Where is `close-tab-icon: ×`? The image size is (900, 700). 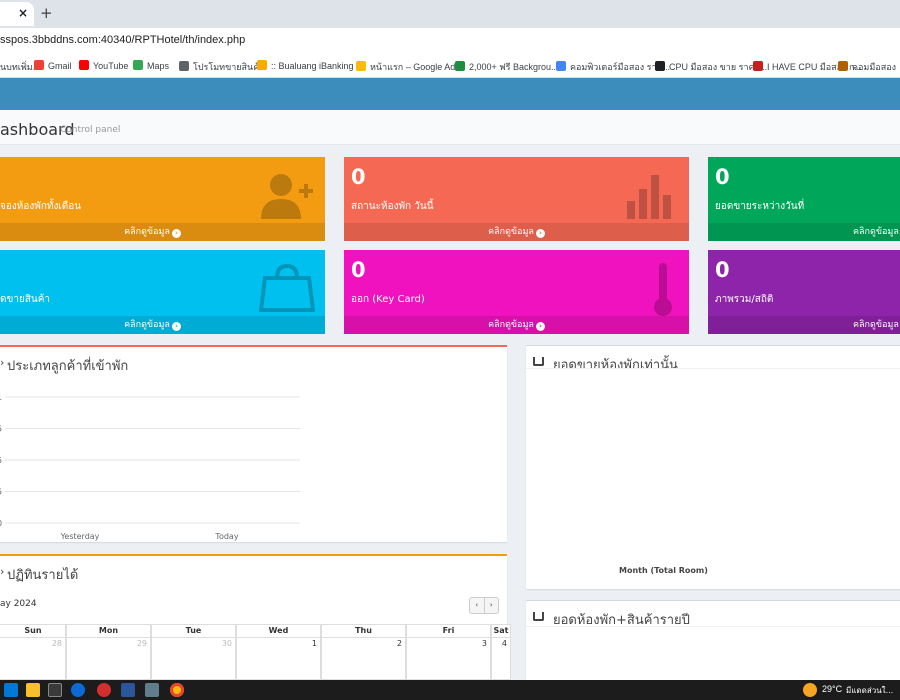 close-tab-icon: × is located at coordinates (23, 13).